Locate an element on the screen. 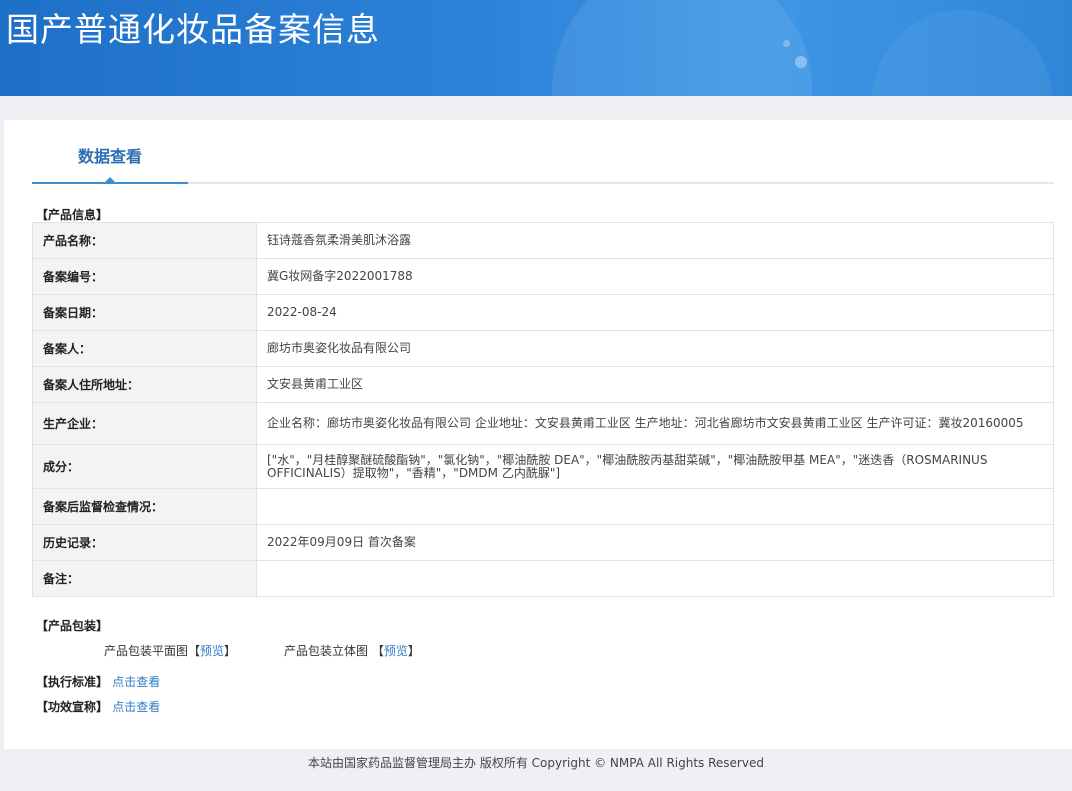  efficacy-label: 【功效宣称】 is located at coordinates (72, 707).